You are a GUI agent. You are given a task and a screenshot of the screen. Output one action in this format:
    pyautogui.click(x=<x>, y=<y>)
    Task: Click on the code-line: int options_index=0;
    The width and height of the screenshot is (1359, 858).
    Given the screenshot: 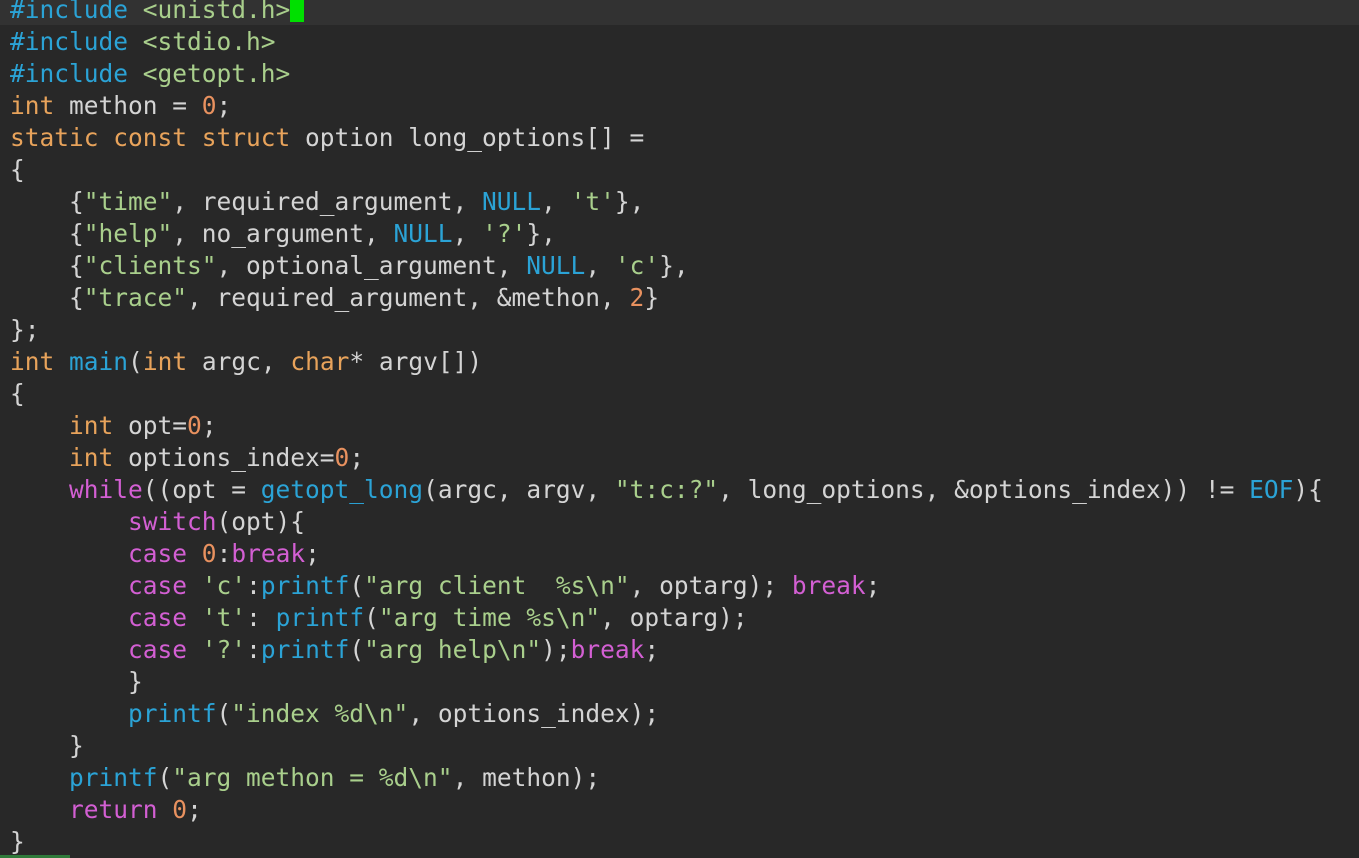 What is the action you would take?
    pyautogui.click(x=187, y=458)
    